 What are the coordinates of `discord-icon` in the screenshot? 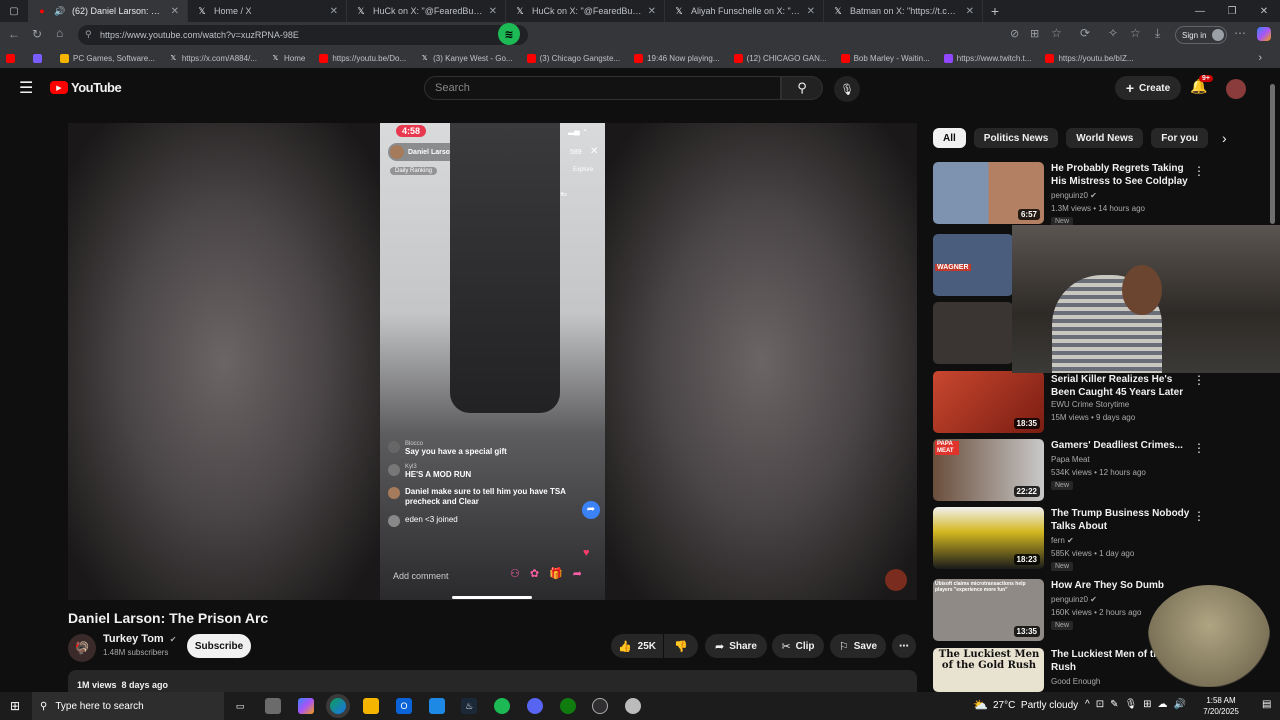 It's located at (535, 706).